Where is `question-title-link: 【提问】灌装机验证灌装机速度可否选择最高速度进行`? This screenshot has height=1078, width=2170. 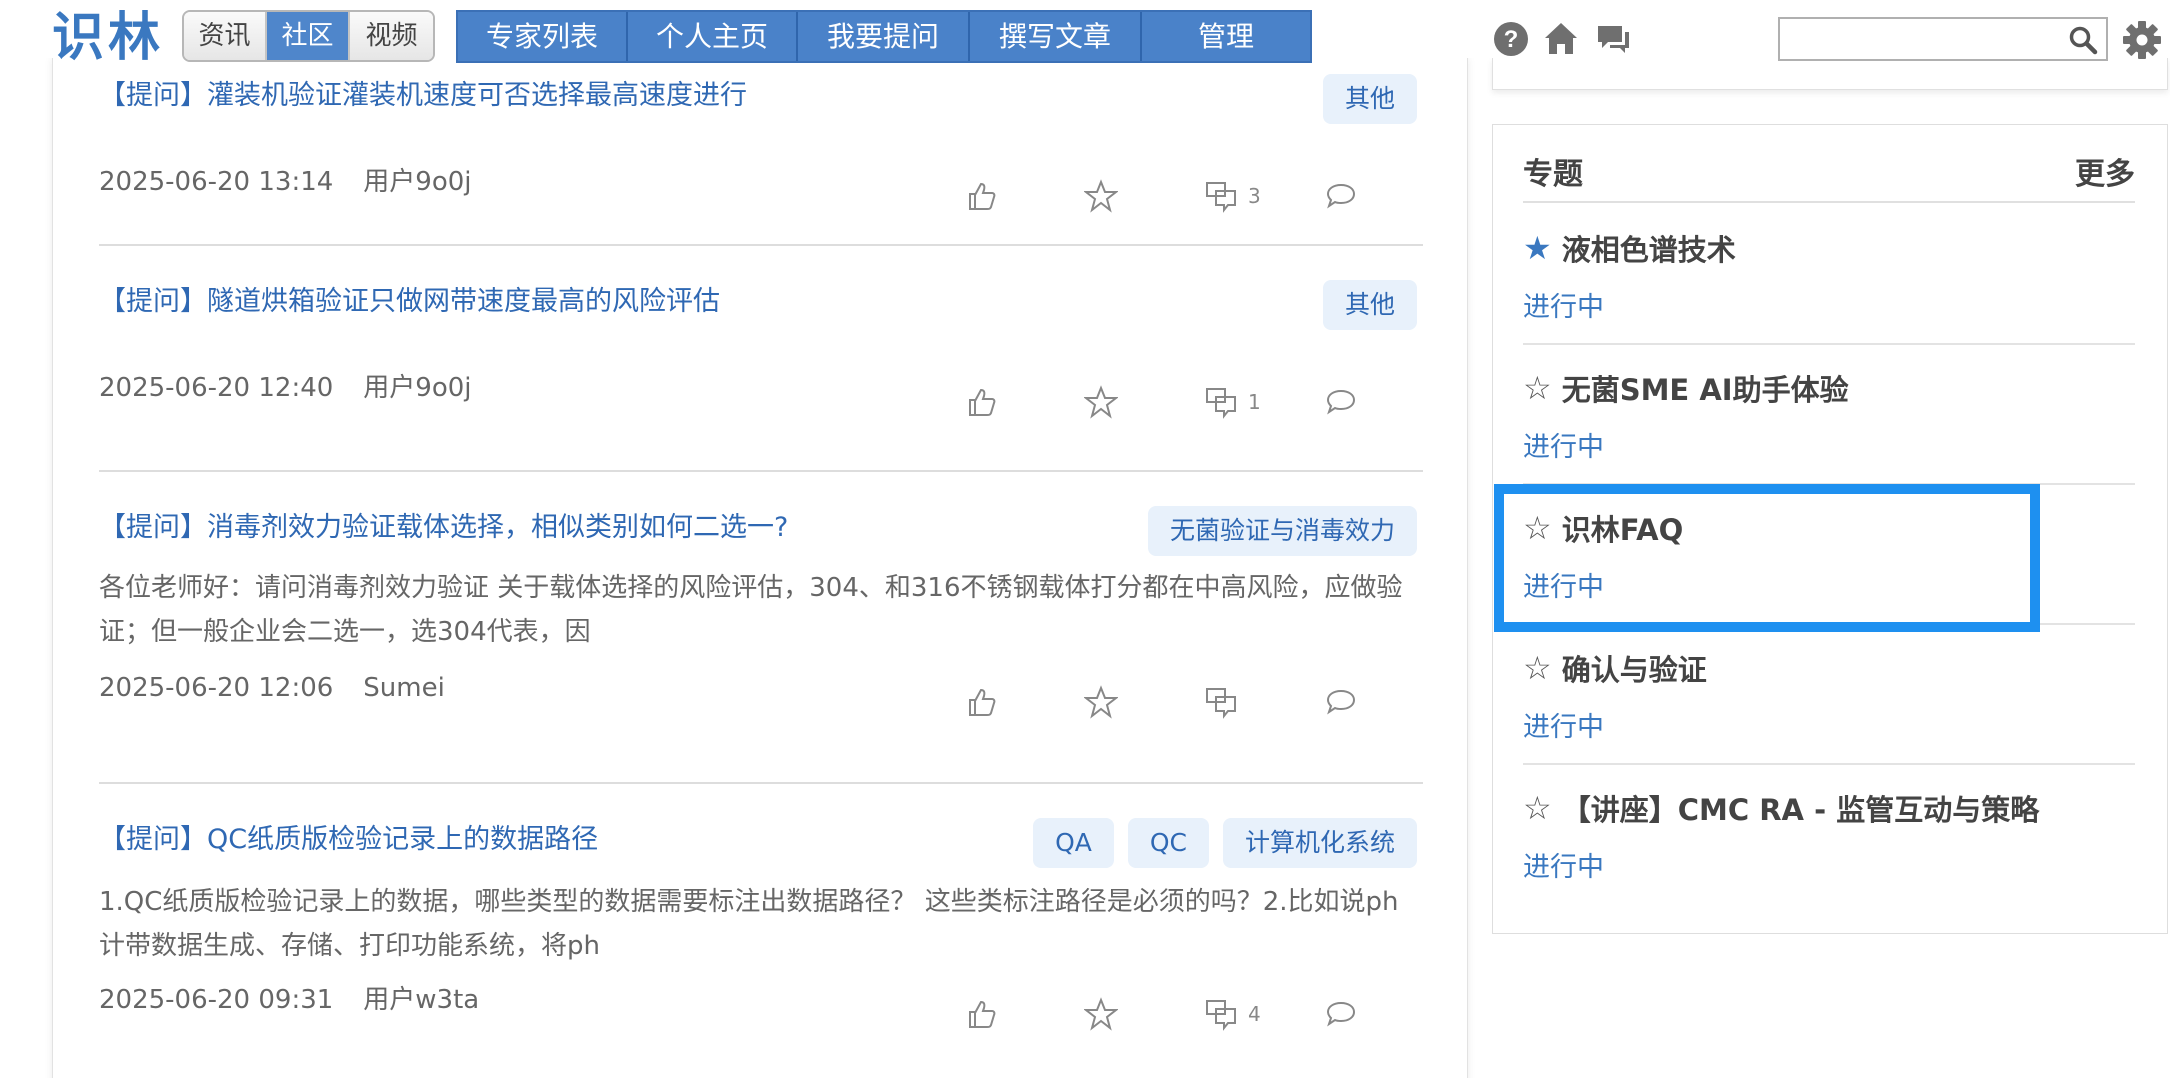
question-title-link: 【提问】灌装机验证灌装机速度可否选择最高速度进行 is located at coordinates (423, 96).